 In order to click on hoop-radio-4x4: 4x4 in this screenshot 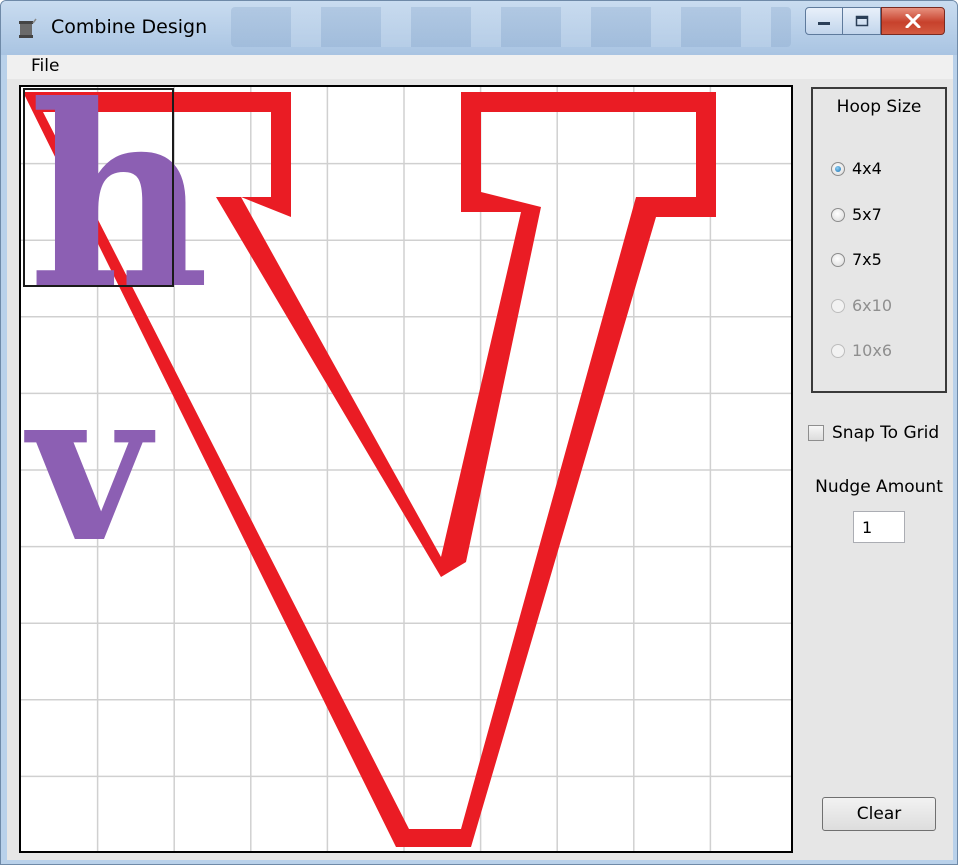, I will do `click(856, 168)`.